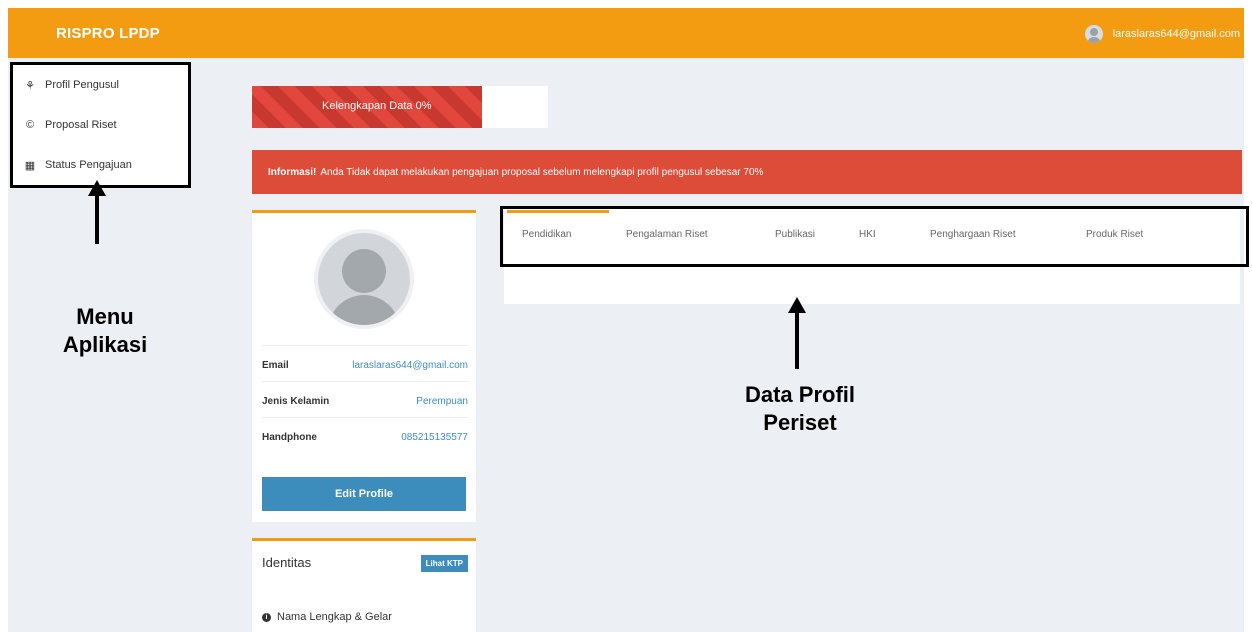 Image resolution: width=1252 pixels, height=632 pixels. I want to click on grid-icon: ▦, so click(30, 165).